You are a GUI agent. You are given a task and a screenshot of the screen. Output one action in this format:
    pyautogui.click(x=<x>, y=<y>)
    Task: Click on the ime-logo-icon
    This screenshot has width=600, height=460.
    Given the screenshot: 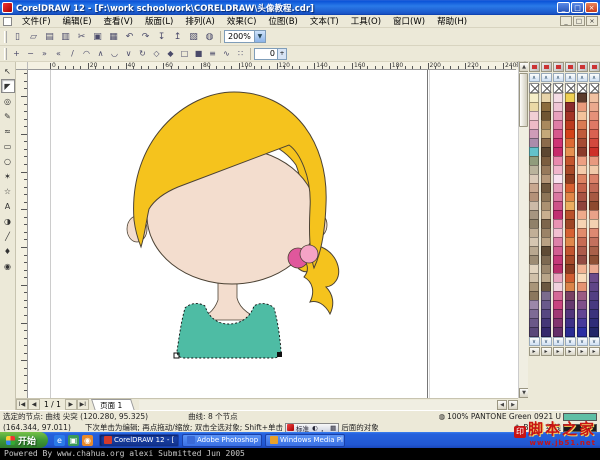 What is the action you would take?
    pyautogui.click(x=290, y=427)
    